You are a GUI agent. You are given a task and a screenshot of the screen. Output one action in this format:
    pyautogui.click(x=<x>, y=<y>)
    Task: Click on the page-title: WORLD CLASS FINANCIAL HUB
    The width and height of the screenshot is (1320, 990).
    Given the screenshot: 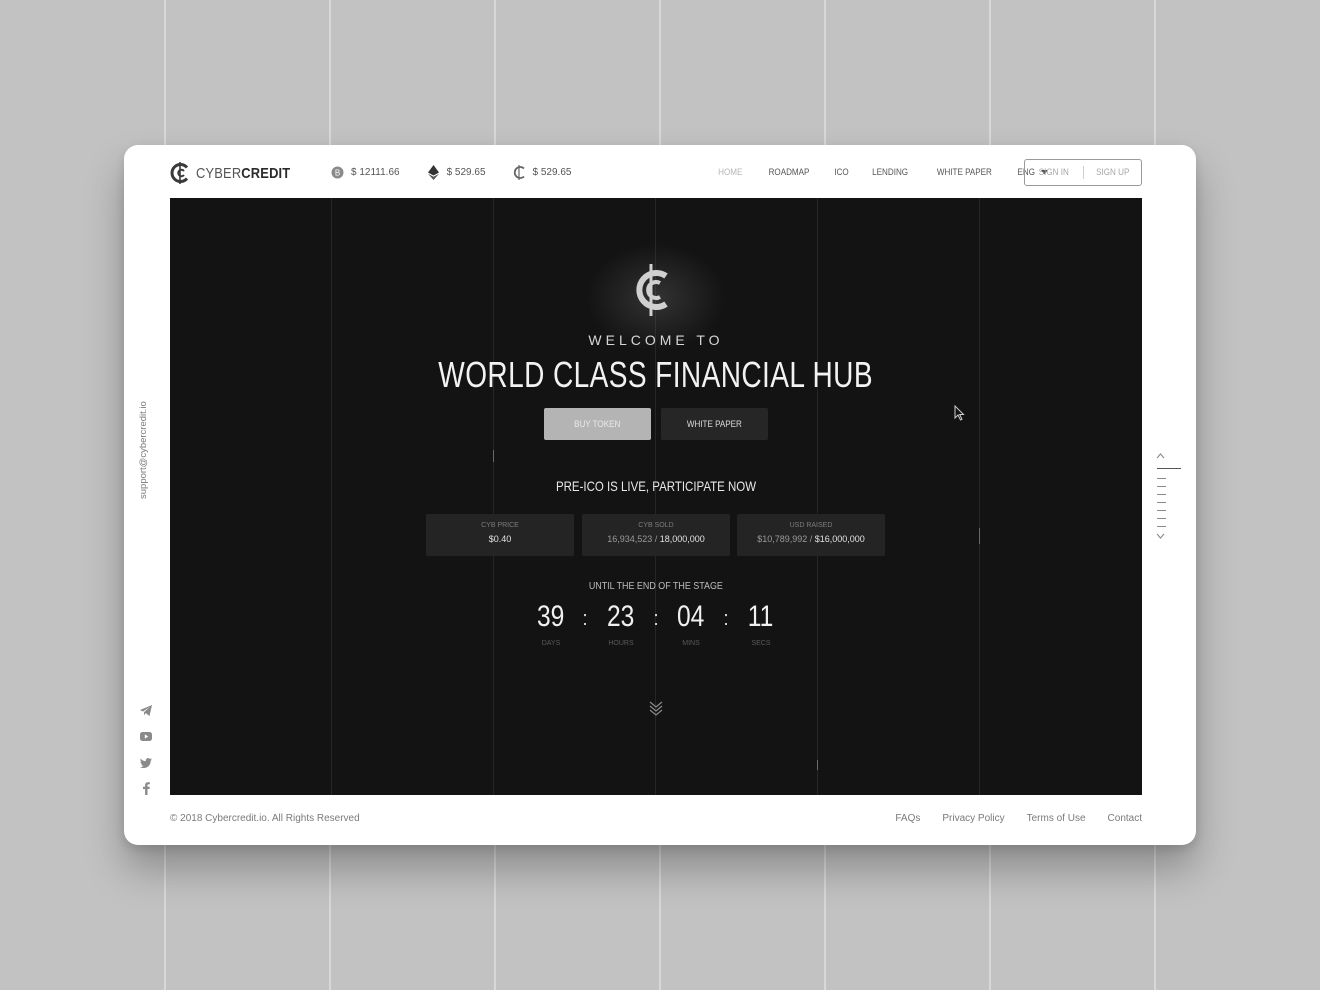 What is the action you would take?
    pyautogui.click(x=656, y=374)
    